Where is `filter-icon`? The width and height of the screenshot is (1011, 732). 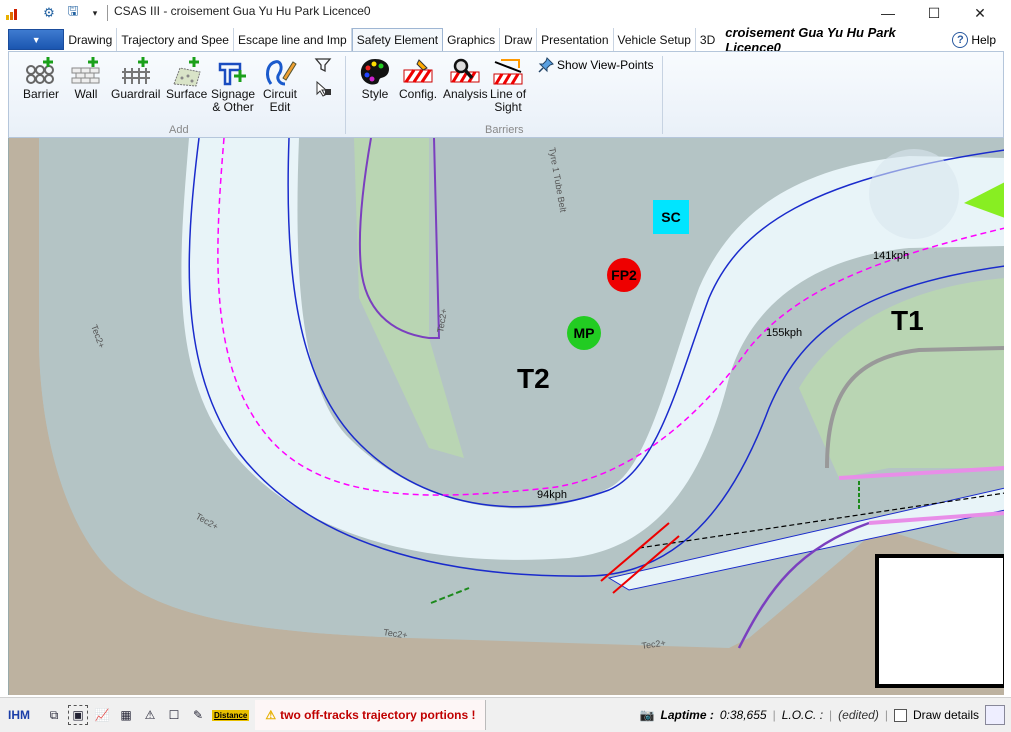 filter-icon is located at coordinates (323, 65).